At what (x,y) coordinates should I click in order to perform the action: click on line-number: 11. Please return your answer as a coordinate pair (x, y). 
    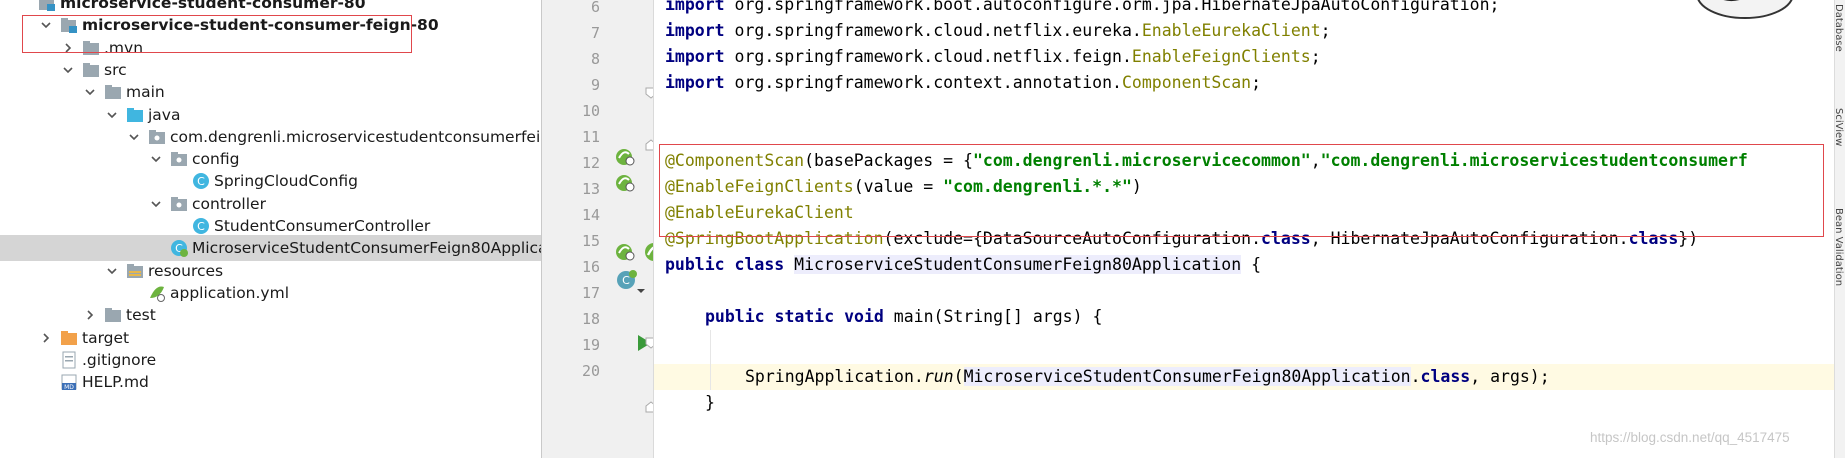
    Looking at the image, I should click on (590, 137).